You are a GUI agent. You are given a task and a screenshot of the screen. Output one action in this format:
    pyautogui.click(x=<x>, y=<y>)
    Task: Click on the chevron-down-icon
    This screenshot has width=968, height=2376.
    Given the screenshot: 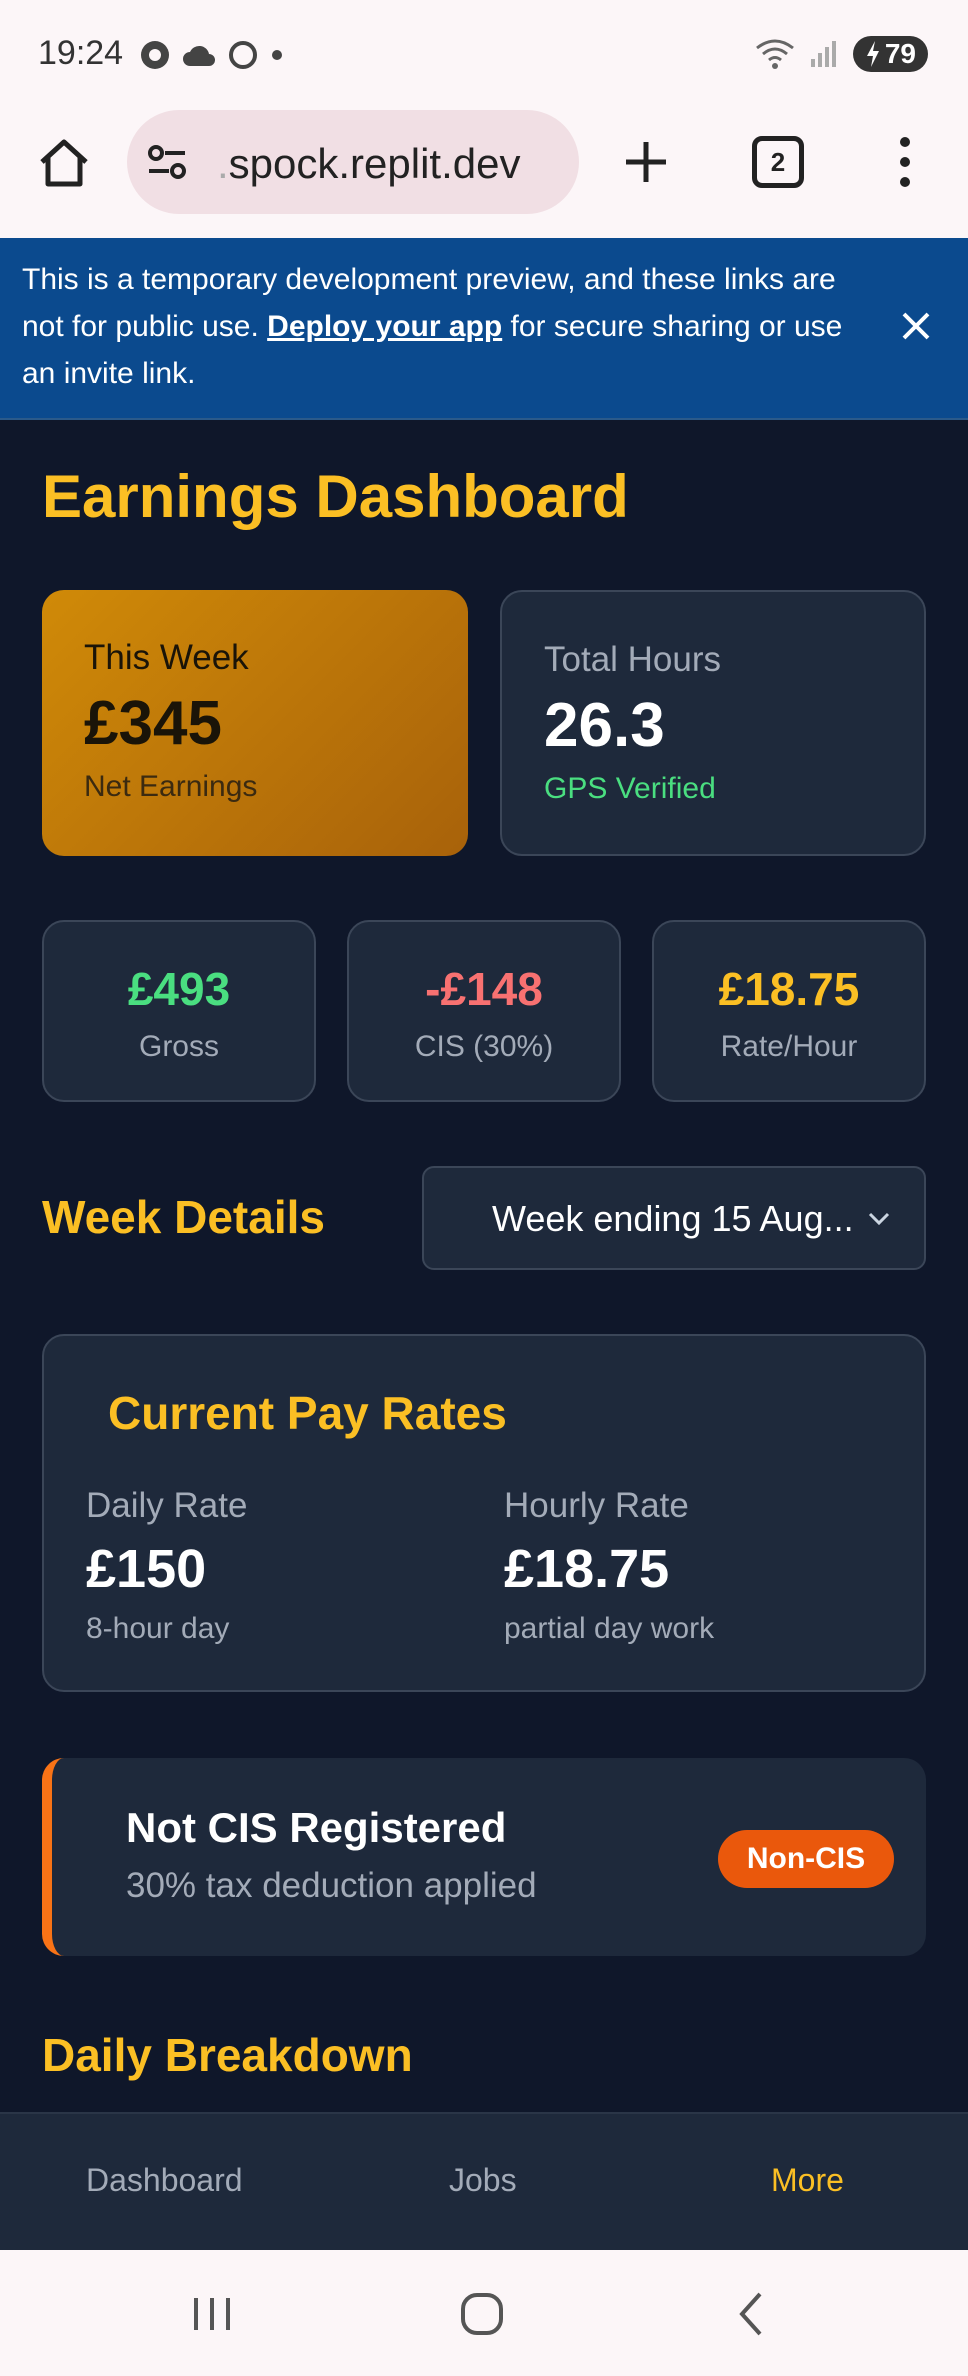 What is the action you would take?
    pyautogui.click(x=879, y=1219)
    